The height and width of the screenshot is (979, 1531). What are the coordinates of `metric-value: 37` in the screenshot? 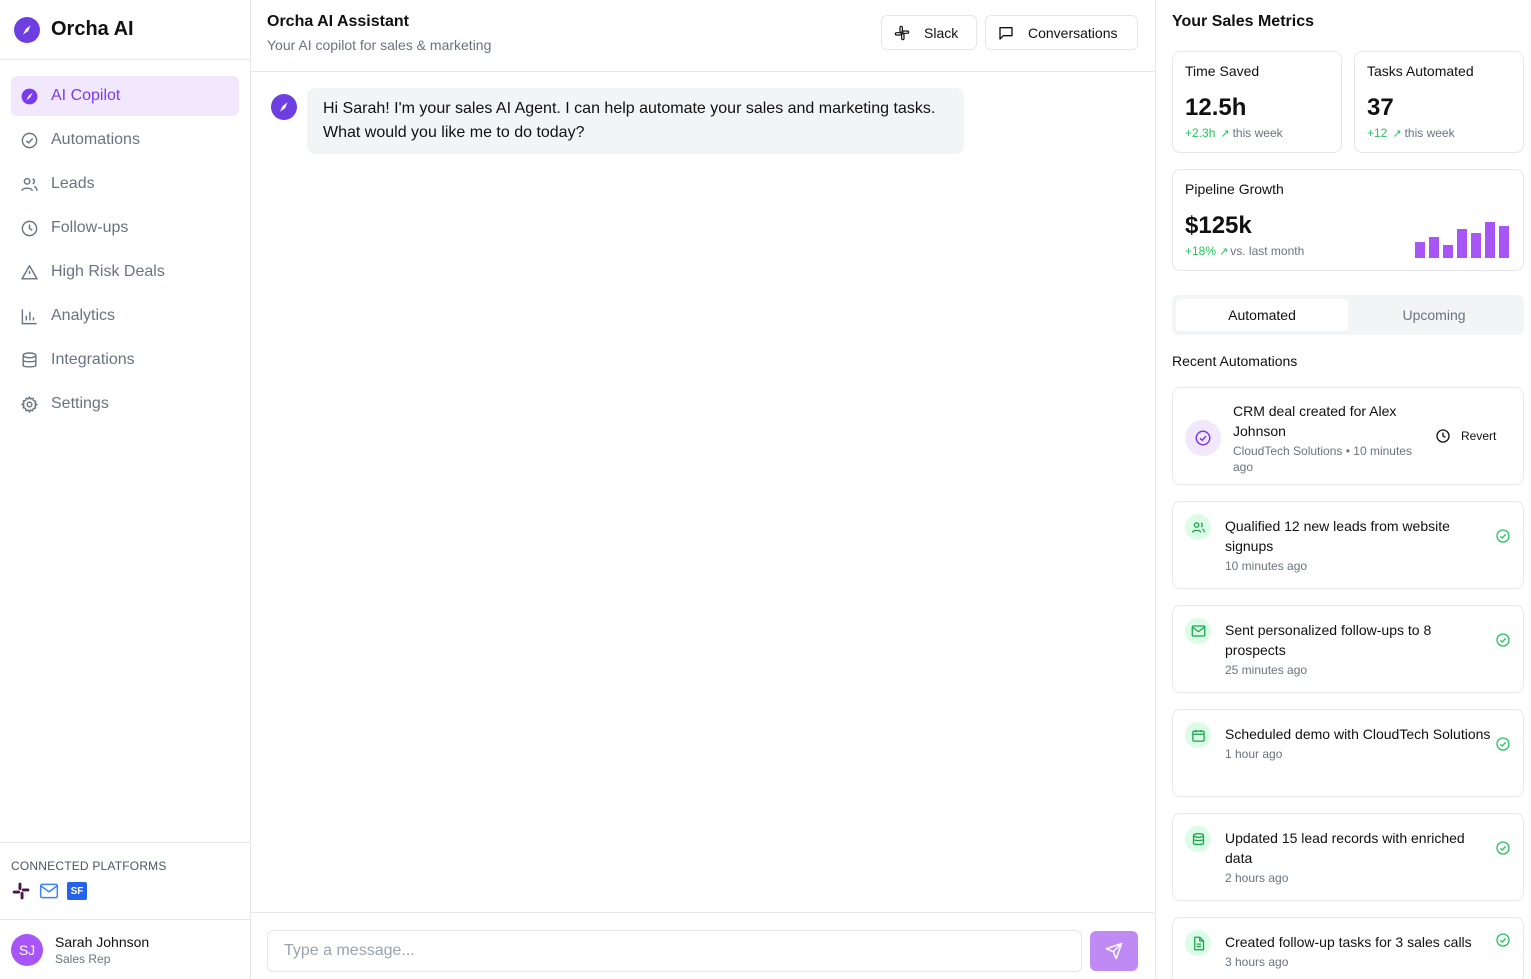 It's located at (1380, 107).